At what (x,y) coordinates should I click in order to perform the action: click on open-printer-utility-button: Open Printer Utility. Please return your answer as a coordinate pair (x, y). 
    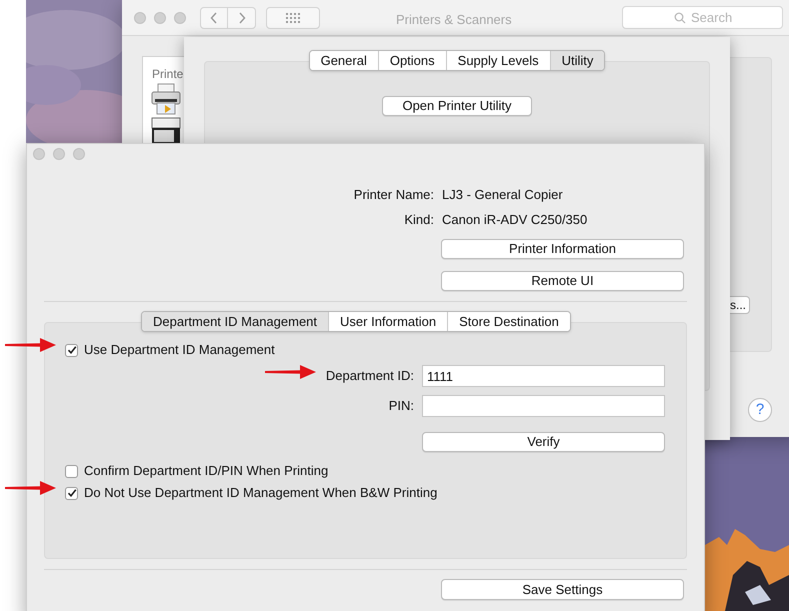
    Looking at the image, I should click on (457, 106).